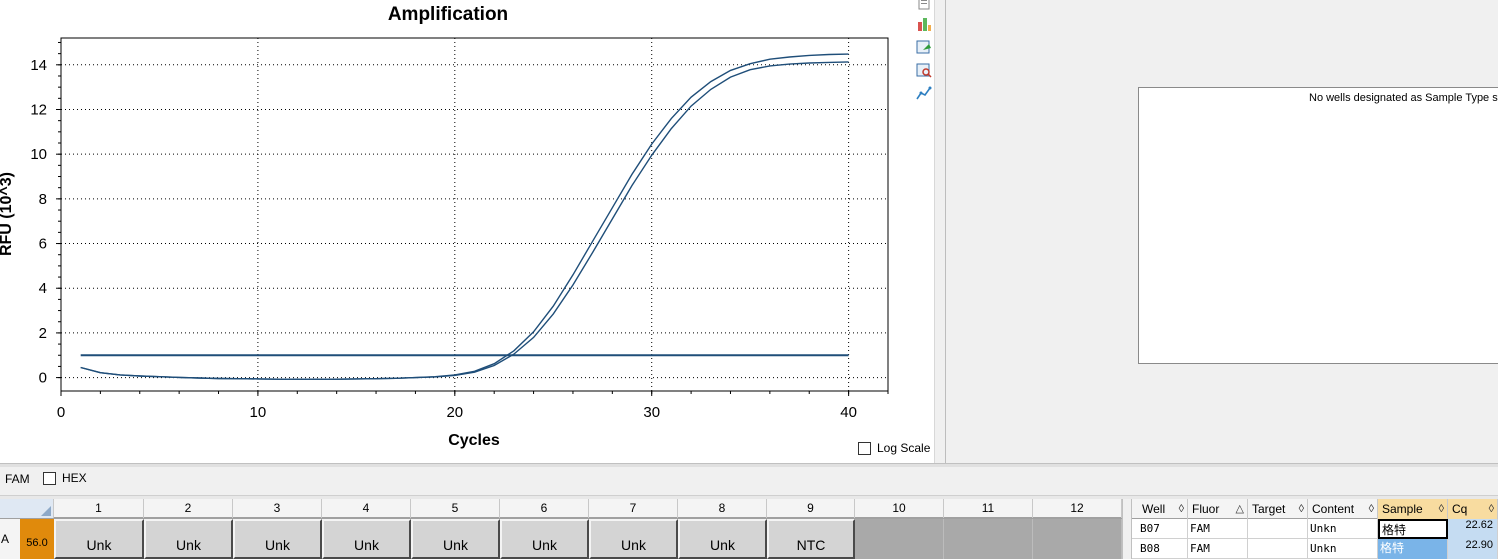 The height and width of the screenshot is (559, 1498). What do you see at coordinates (27, 508) in the screenshot?
I see `select-all-corner` at bounding box center [27, 508].